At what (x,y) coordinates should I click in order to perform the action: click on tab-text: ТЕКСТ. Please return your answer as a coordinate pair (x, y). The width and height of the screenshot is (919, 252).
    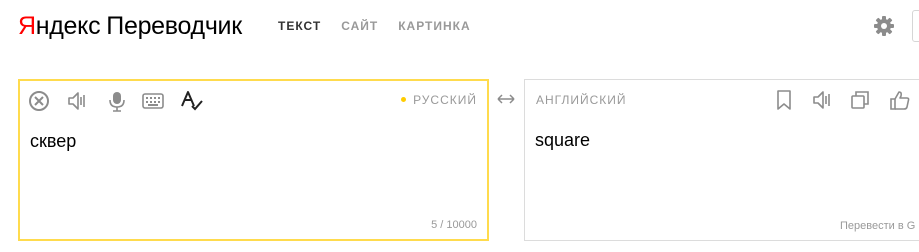
    Looking at the image, I should click on (299, 26).